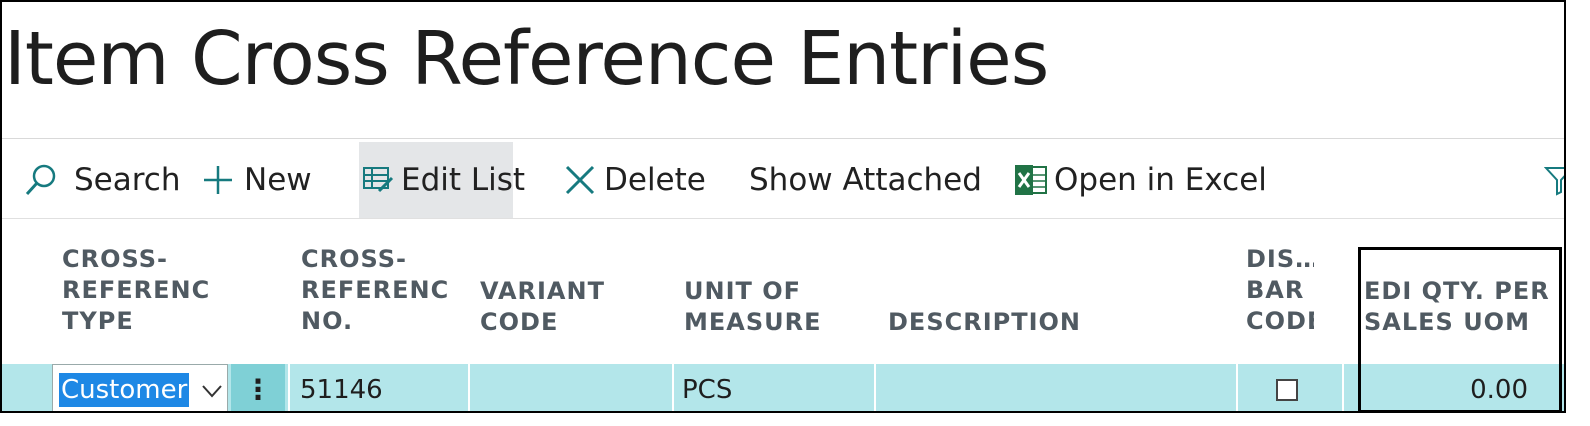 This screenshot has height=426, width=1590. I want to click on edit-list-label: Edit List, so click(463, 180).